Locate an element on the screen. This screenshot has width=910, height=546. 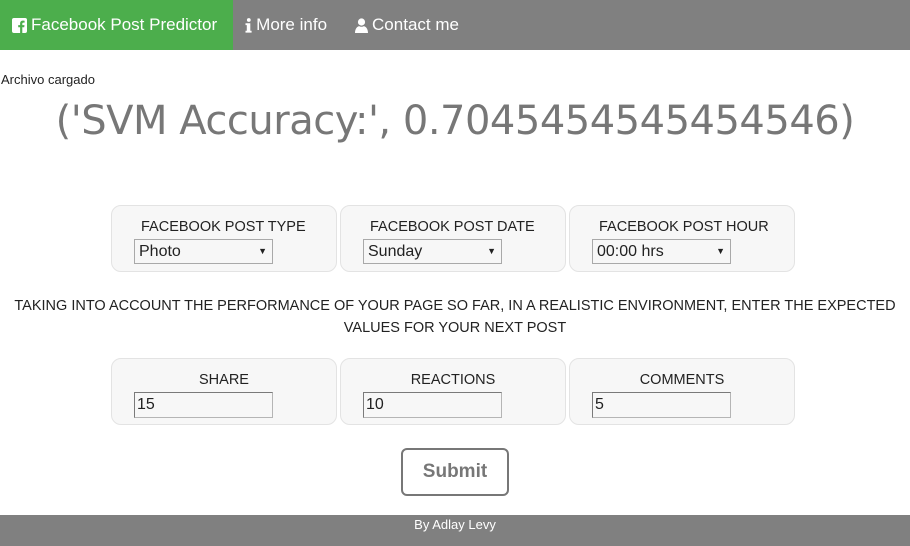
comments-card: COMMENTS is located at coordinates (682, 391).